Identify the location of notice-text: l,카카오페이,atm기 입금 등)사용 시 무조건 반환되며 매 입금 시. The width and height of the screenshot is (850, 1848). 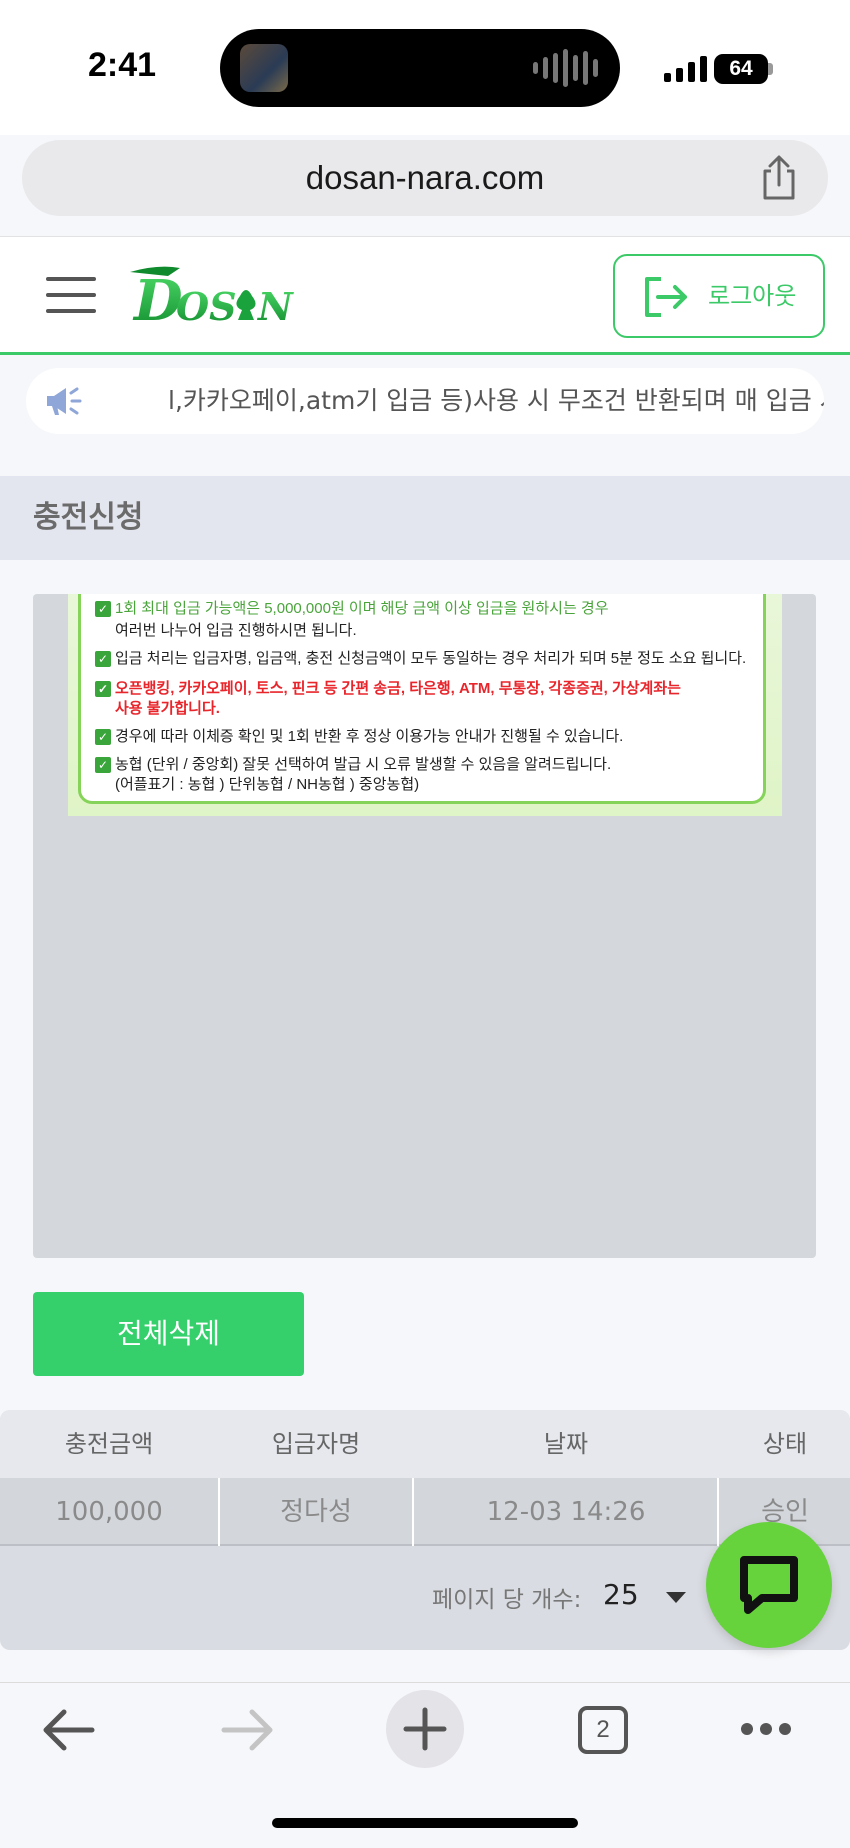
(496, 400).